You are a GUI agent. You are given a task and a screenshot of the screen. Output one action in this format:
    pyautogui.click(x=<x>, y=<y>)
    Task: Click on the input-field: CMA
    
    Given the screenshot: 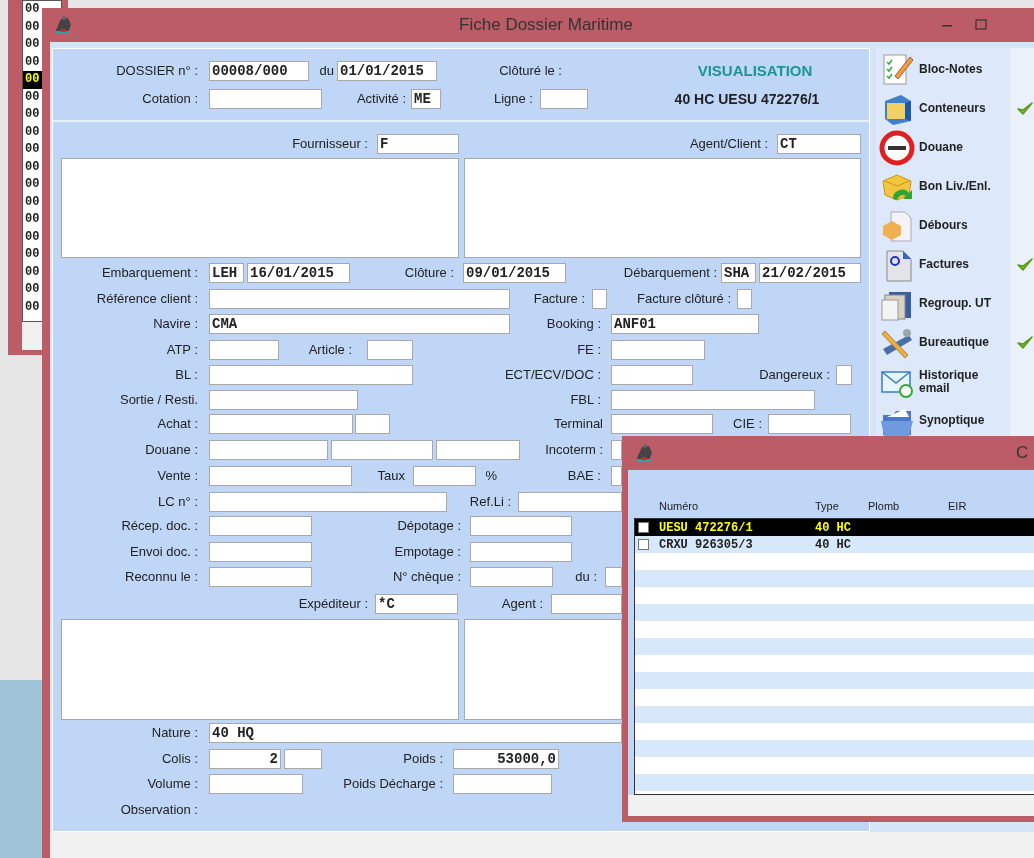 What is the action you would take?
    pyautogui.click(x=359, y=324)
    